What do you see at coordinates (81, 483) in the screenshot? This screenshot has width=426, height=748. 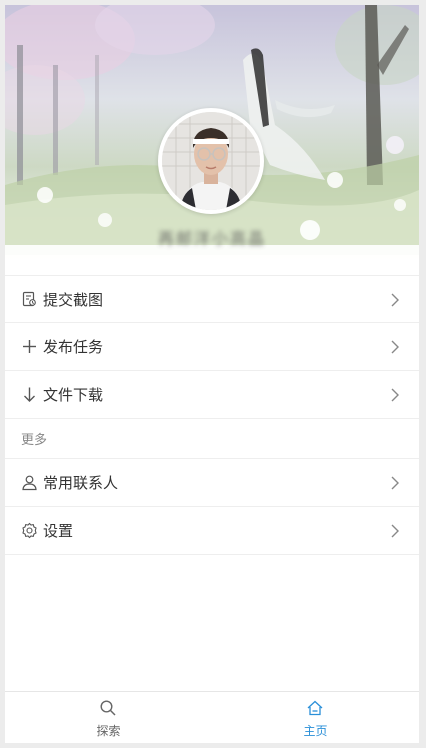 I see `menu-item-label: 常用联系人` at bounding box center [81, 483].